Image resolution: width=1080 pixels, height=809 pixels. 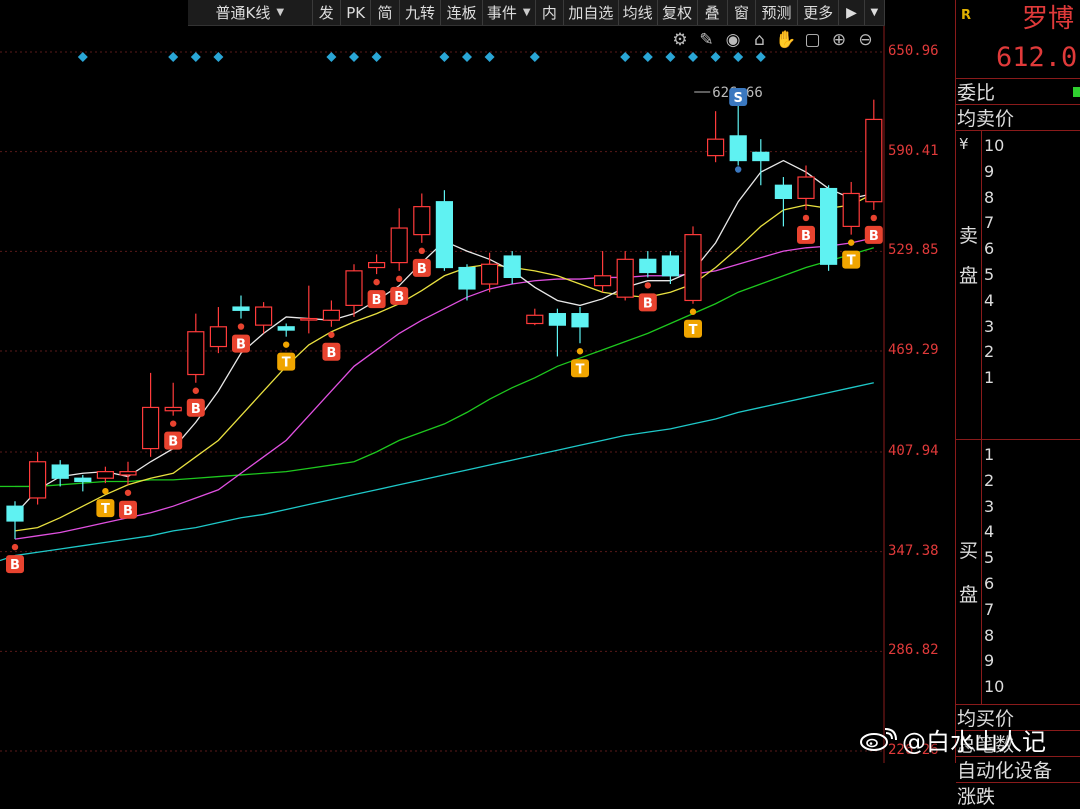 What do you see at coordinates (1018, 285) in the screenshot?
I see `sell-order-book: ¥ 卖 盘 10 9 8 7 6 5 4 3 2 1` at bounding box center [1018, 285].